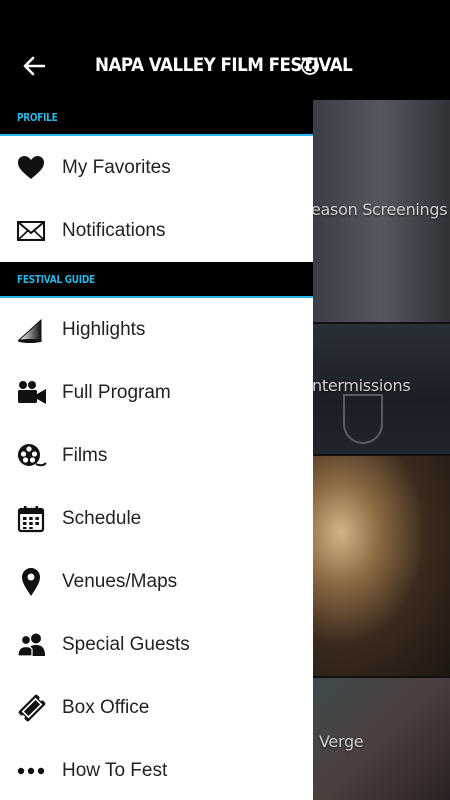 Image resolution: width=450 pixels, height=800 pixels. I want to click on menu-item-label: Special Guests, so click(126, 644).